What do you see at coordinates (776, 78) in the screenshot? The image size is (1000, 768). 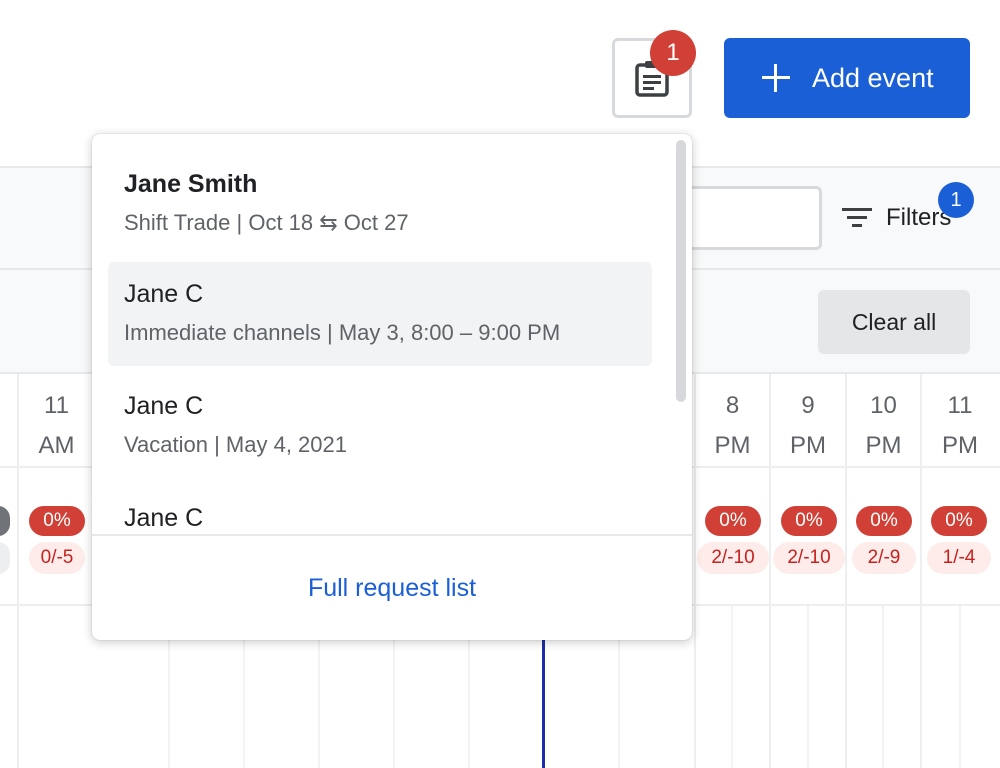 I see `plus-icon` at bounding box center [776, 78].